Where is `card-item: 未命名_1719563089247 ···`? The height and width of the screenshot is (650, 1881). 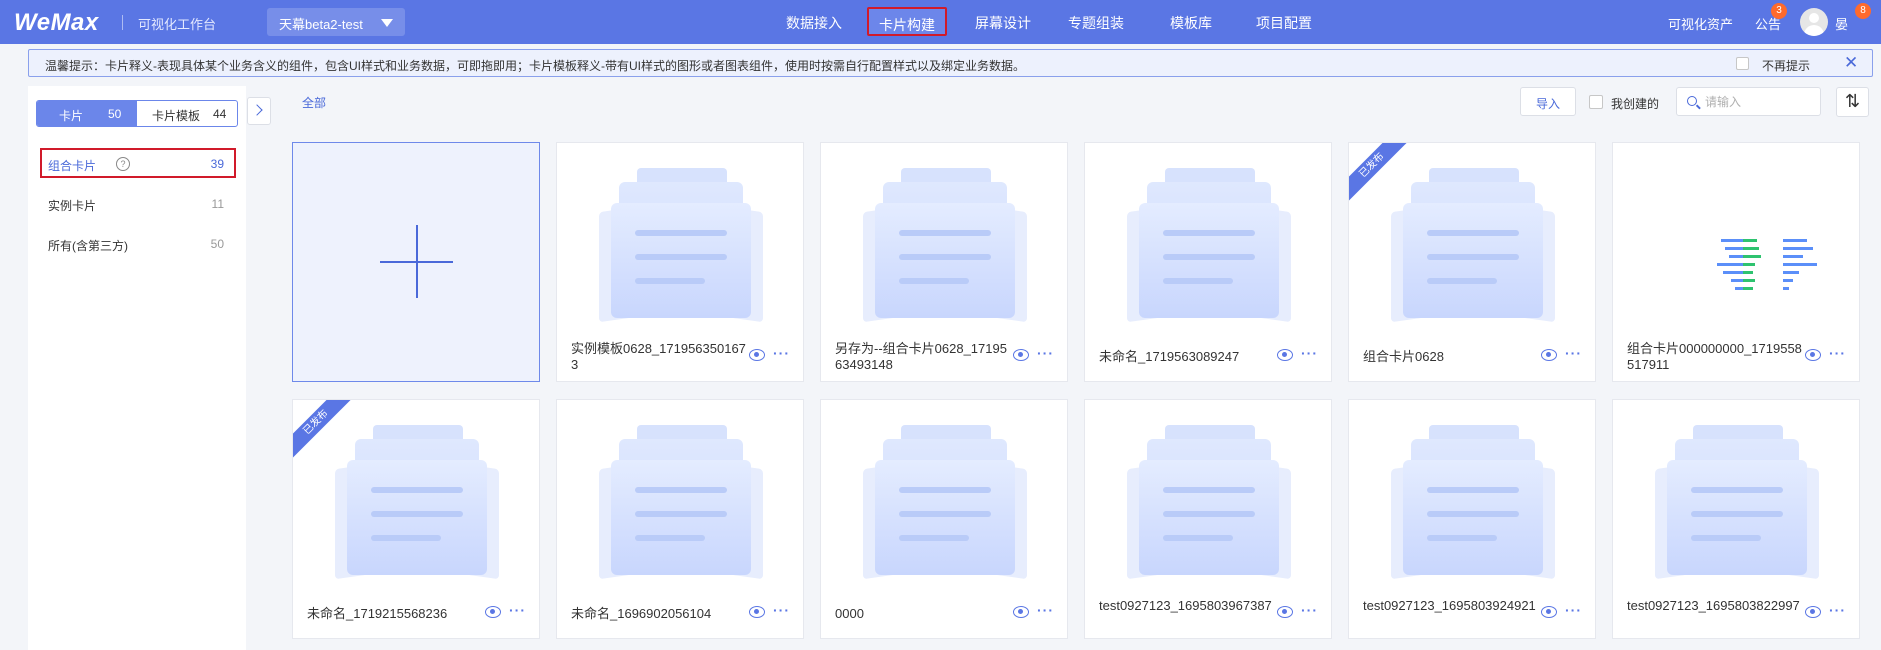 card-item: 未命名_1719563089247 ··· is located at coordinates (1208, 262).